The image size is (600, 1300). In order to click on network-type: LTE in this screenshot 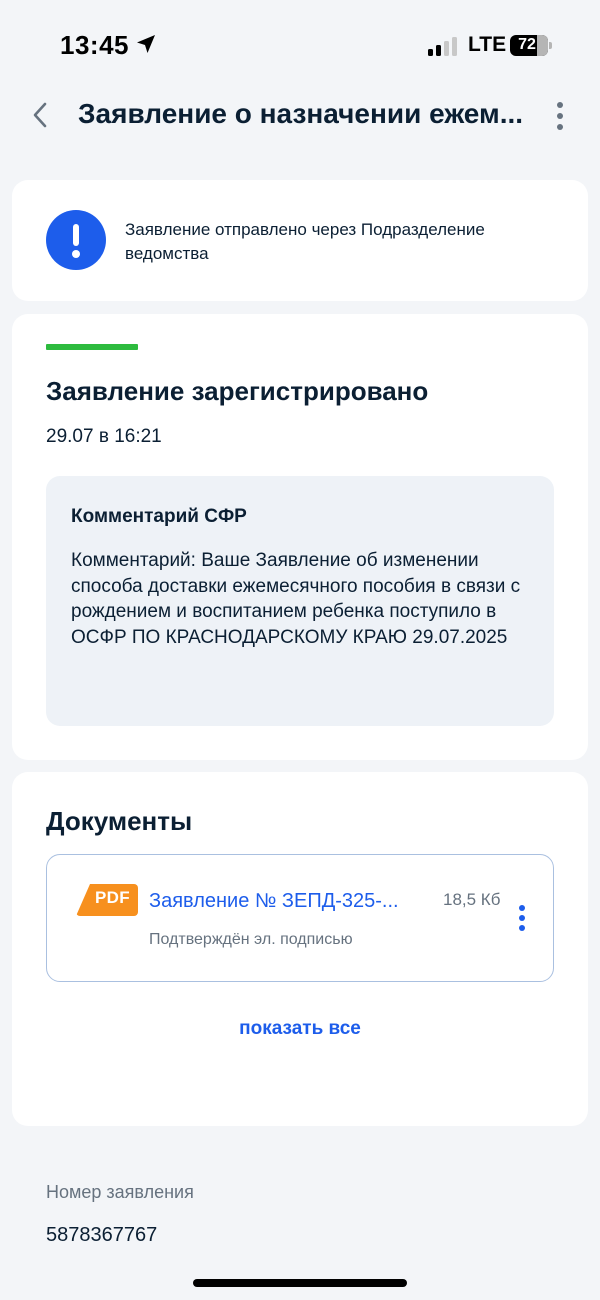, I will do `click(487, 44)`.